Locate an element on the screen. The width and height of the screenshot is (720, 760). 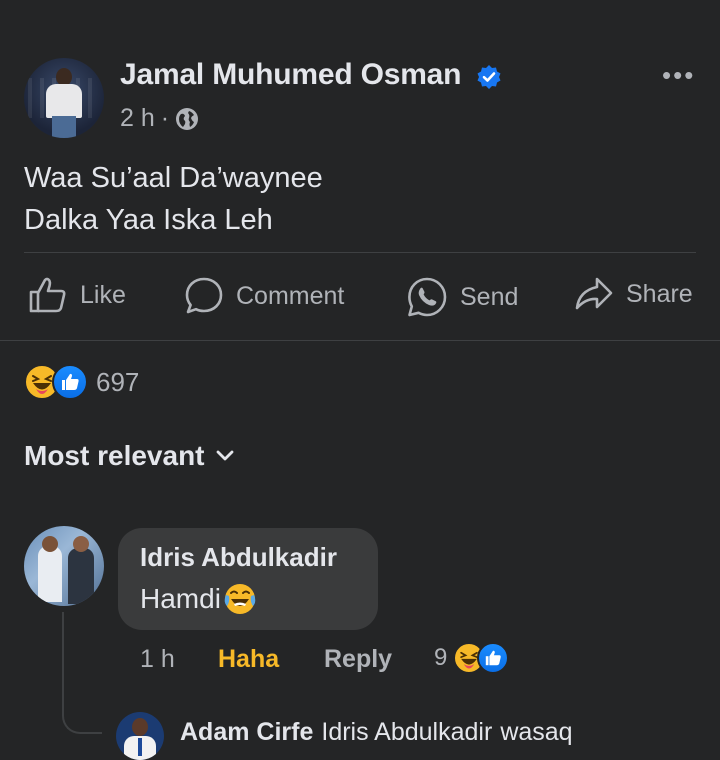
comment-label: Comment is located at coordinates (290, 295).